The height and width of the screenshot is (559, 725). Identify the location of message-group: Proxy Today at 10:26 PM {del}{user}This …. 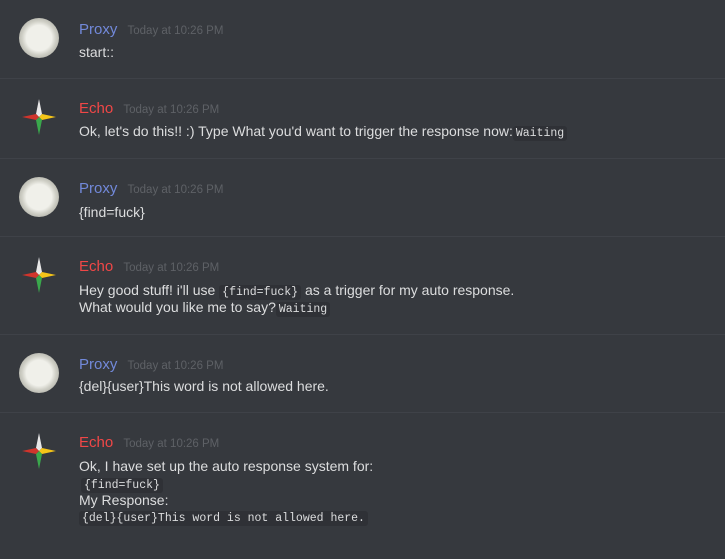
(362, 373).